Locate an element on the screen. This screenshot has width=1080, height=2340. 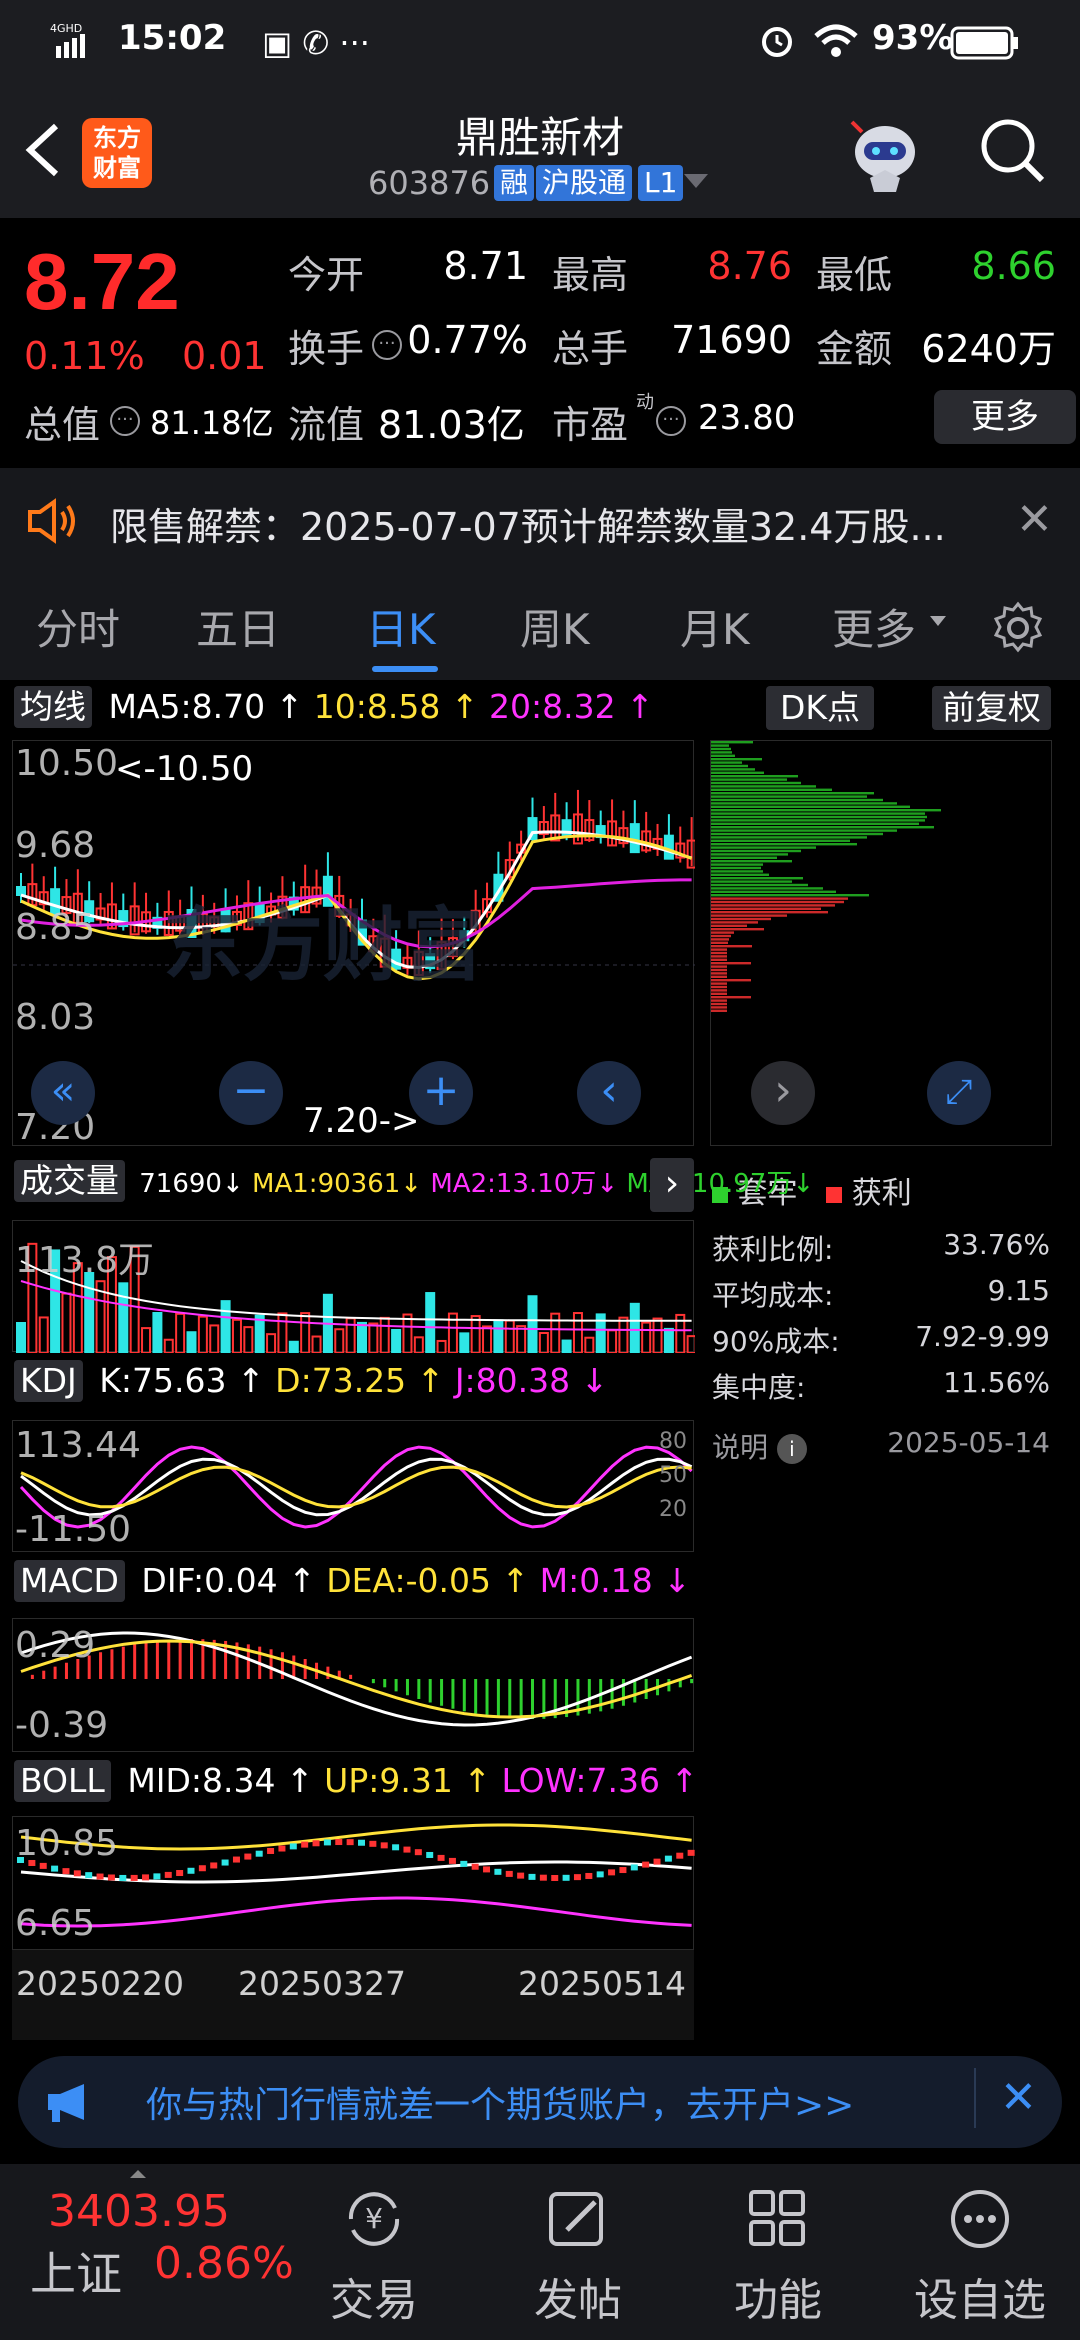
add-watchlist-button: 设自选 is located at coordinates (980, 2246).